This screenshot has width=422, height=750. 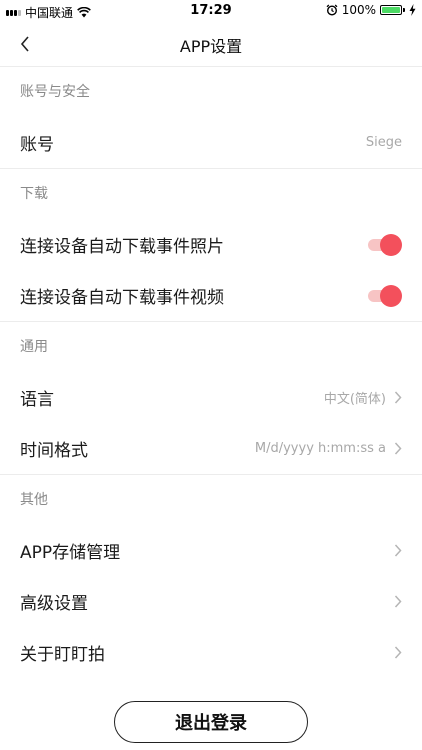 I want to click on download-videos-label: 连接设备自动下载事件视频, so click(x=122, y=298).